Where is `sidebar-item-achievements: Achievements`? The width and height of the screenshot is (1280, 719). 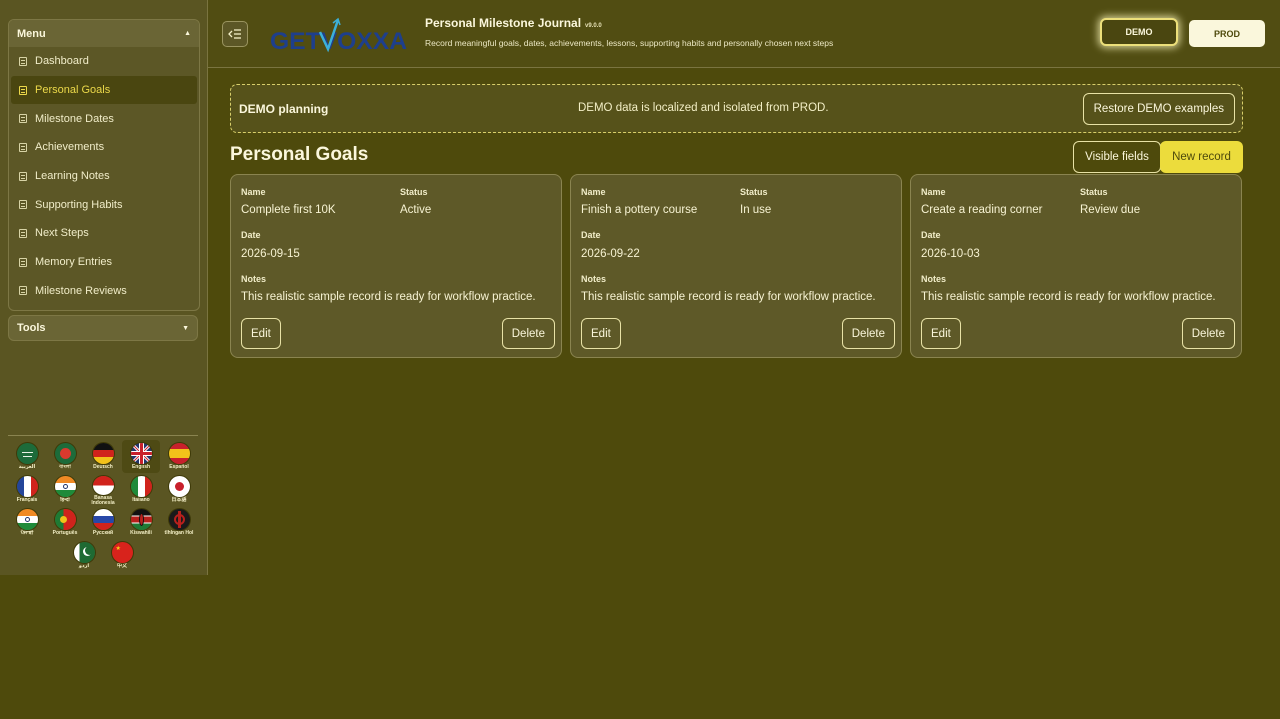
sidebar-item-achievements: Achievements is located at coordinates (104, 147).